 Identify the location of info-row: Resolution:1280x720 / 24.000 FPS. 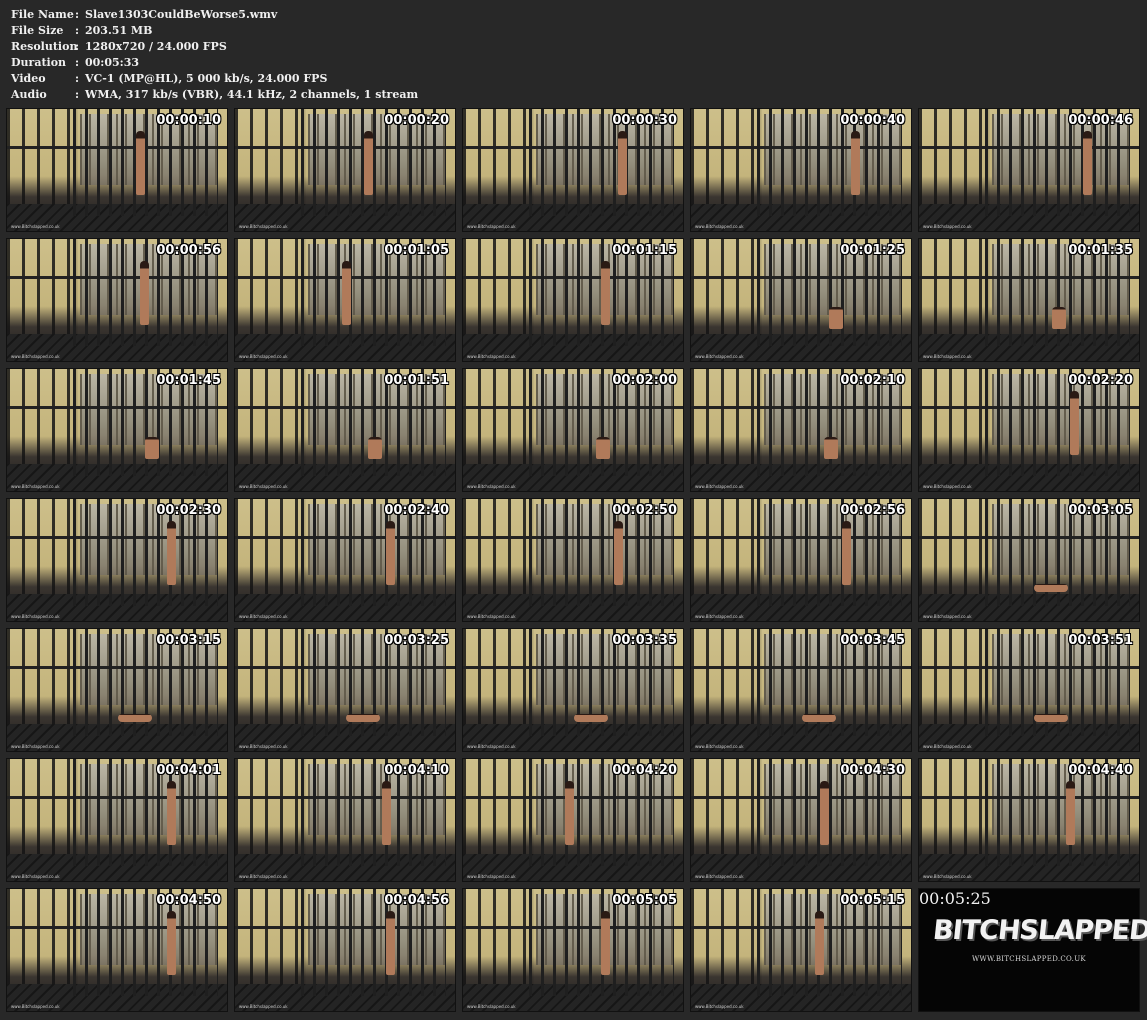
(214, 47).